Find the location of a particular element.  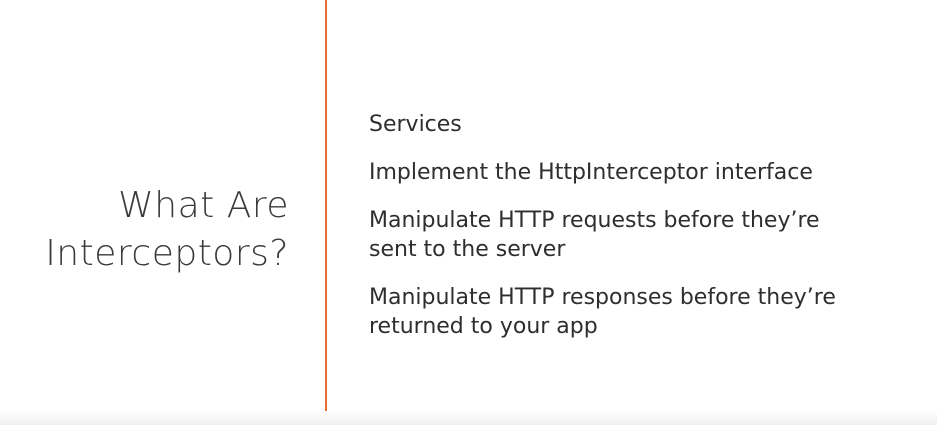

vertical-divider is located at coordinates (326, 212).